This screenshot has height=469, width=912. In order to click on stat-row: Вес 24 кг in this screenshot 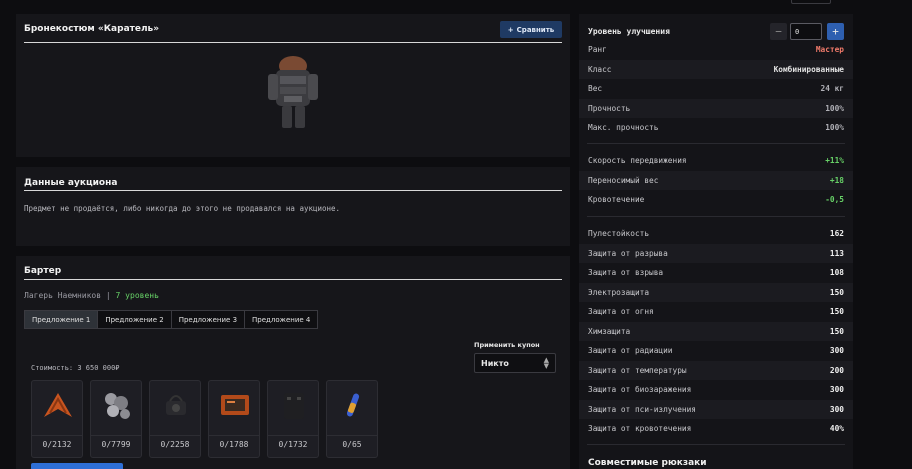, I will do `click(716, 89)`.